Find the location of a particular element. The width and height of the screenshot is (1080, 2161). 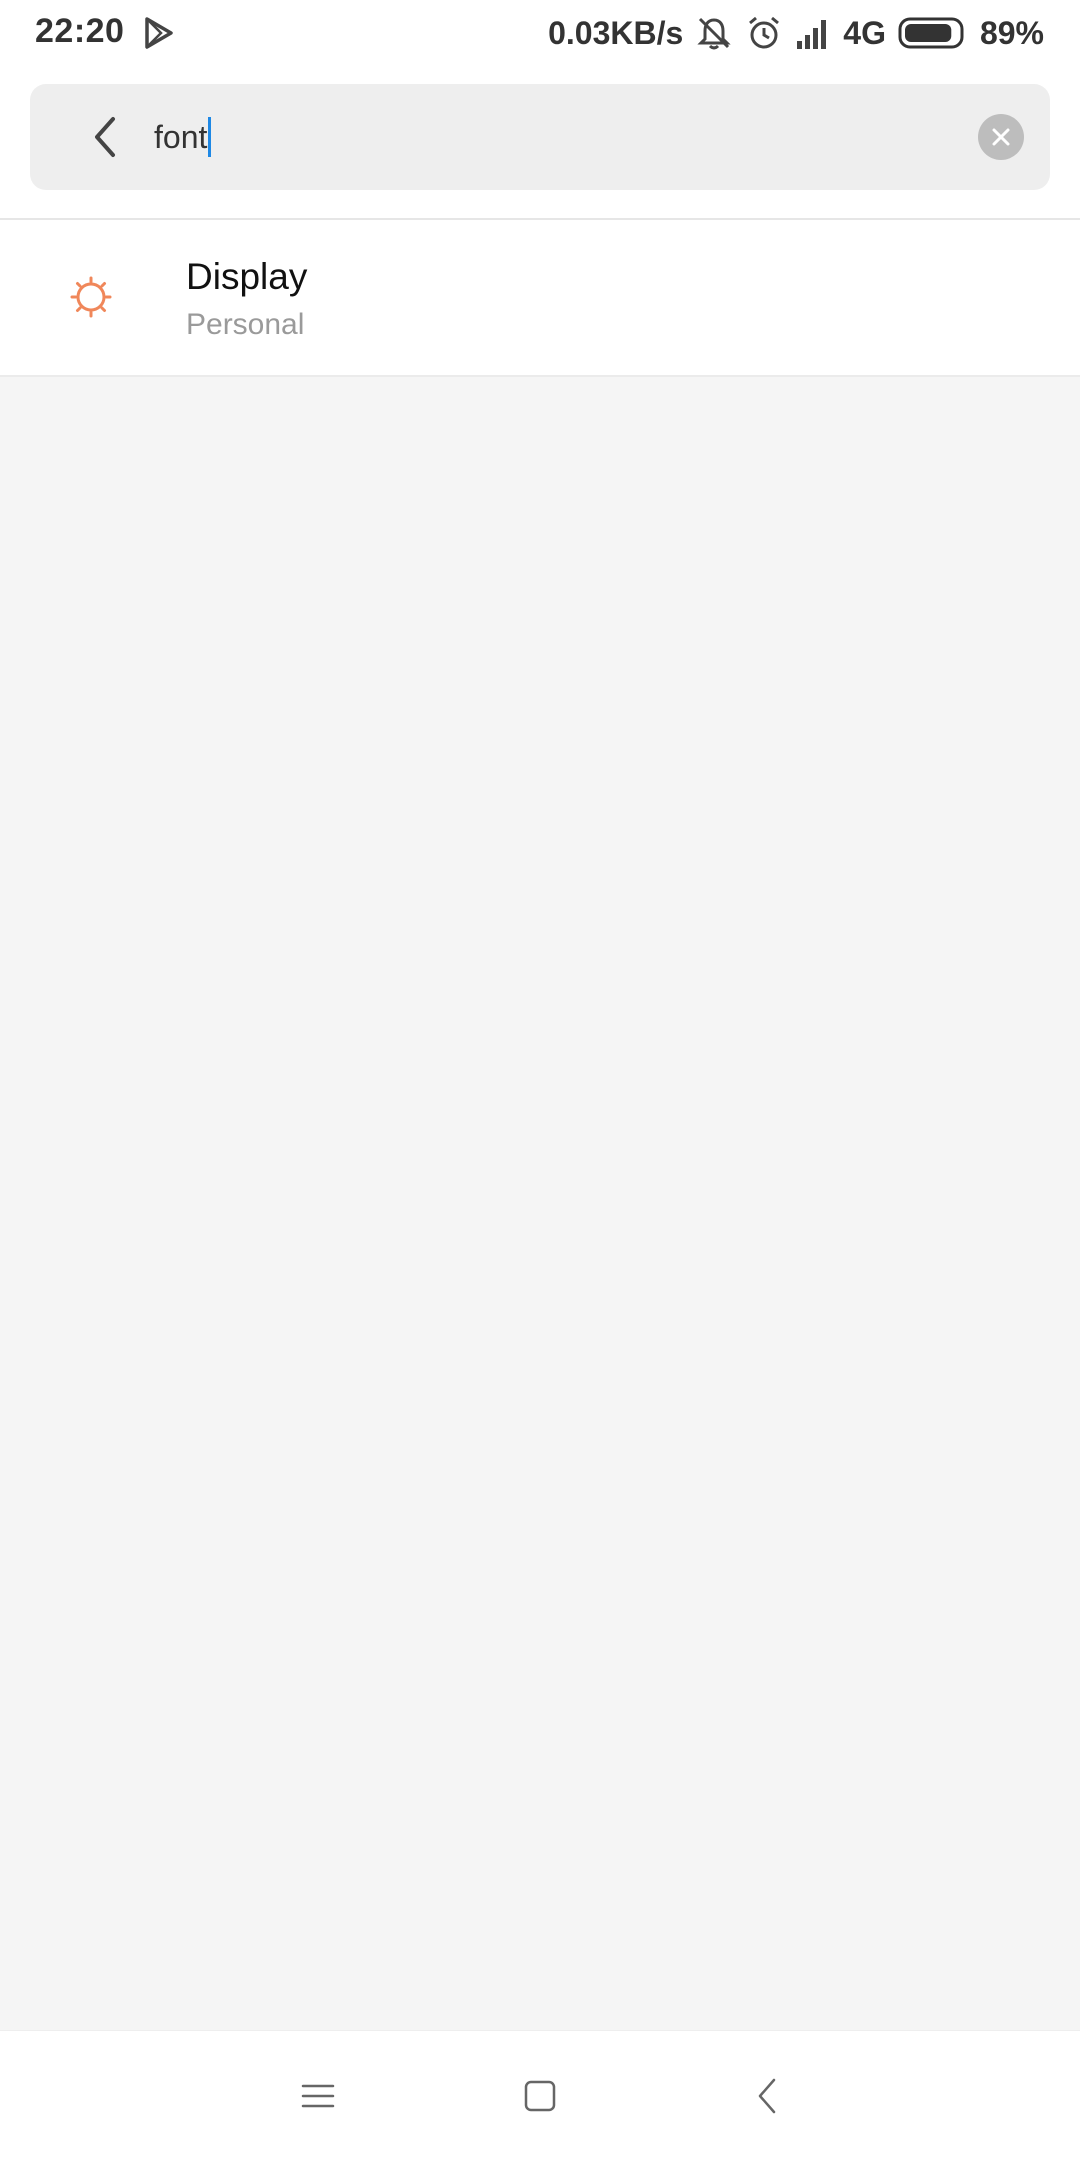

text-caret is located at coordinates (210, 137).